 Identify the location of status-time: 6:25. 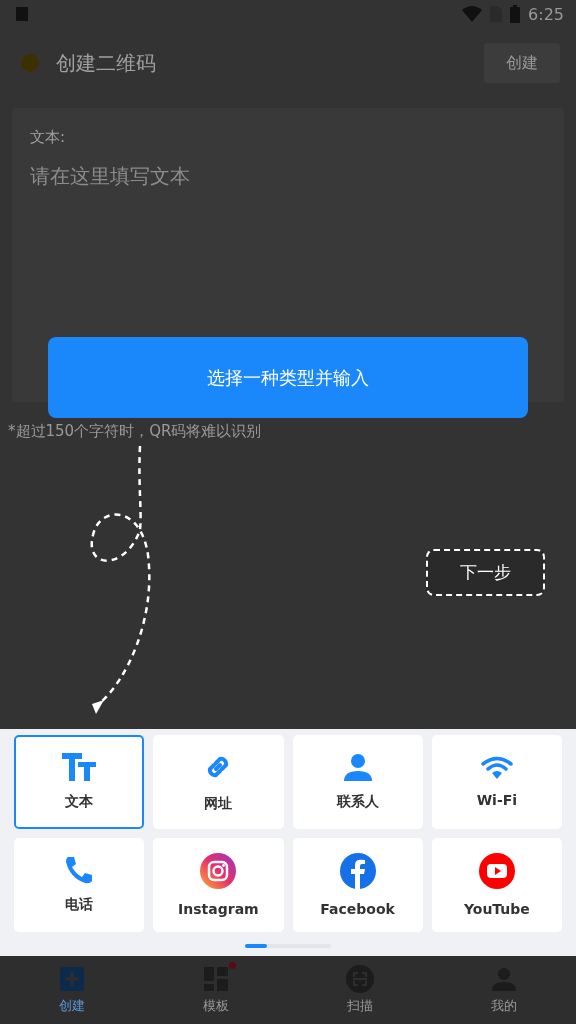
(546, 14).